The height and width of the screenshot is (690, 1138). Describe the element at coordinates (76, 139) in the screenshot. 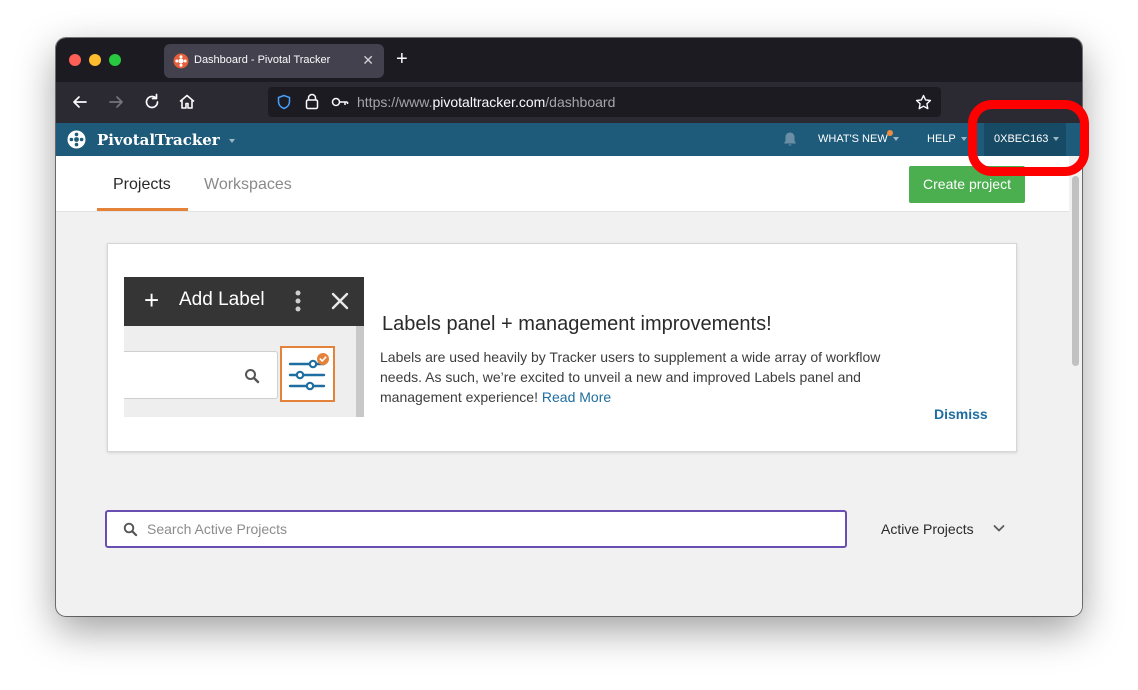

I see `pivotal-logo-icon` at that location.